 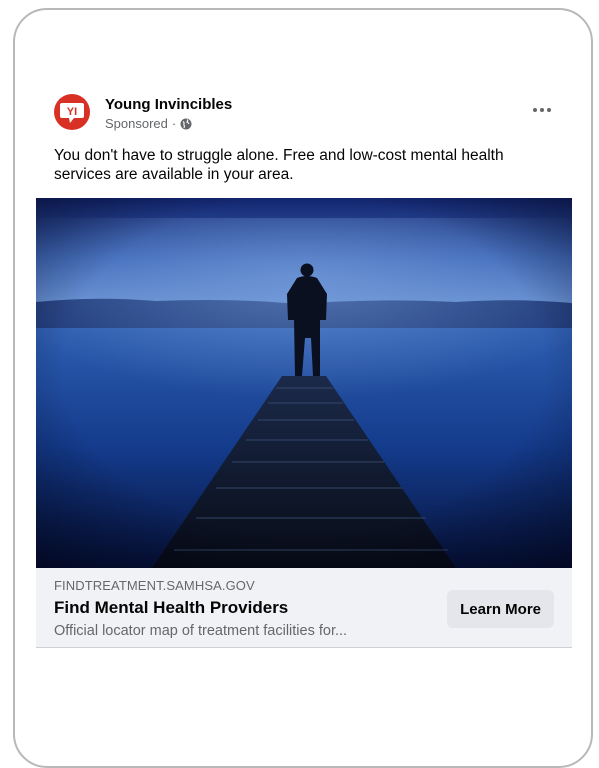 I want to click on more-options-icon, so click(x=542, y=110).